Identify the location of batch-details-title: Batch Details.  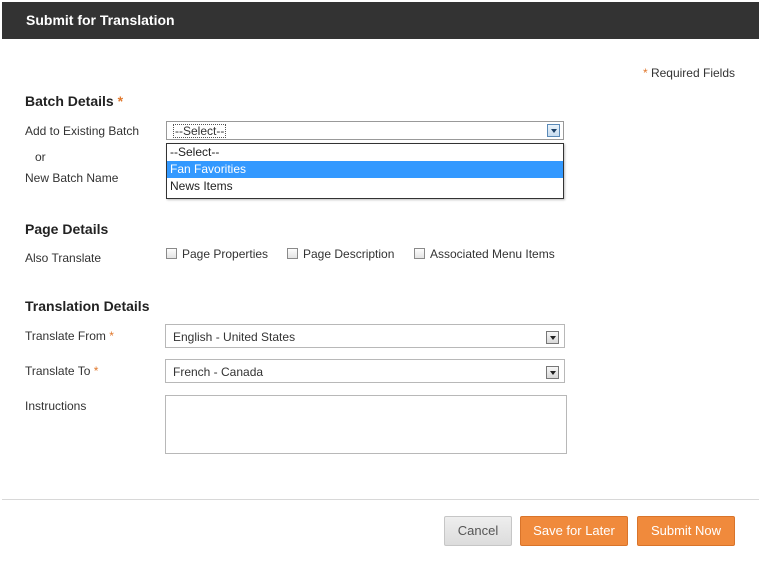
(69, 101).